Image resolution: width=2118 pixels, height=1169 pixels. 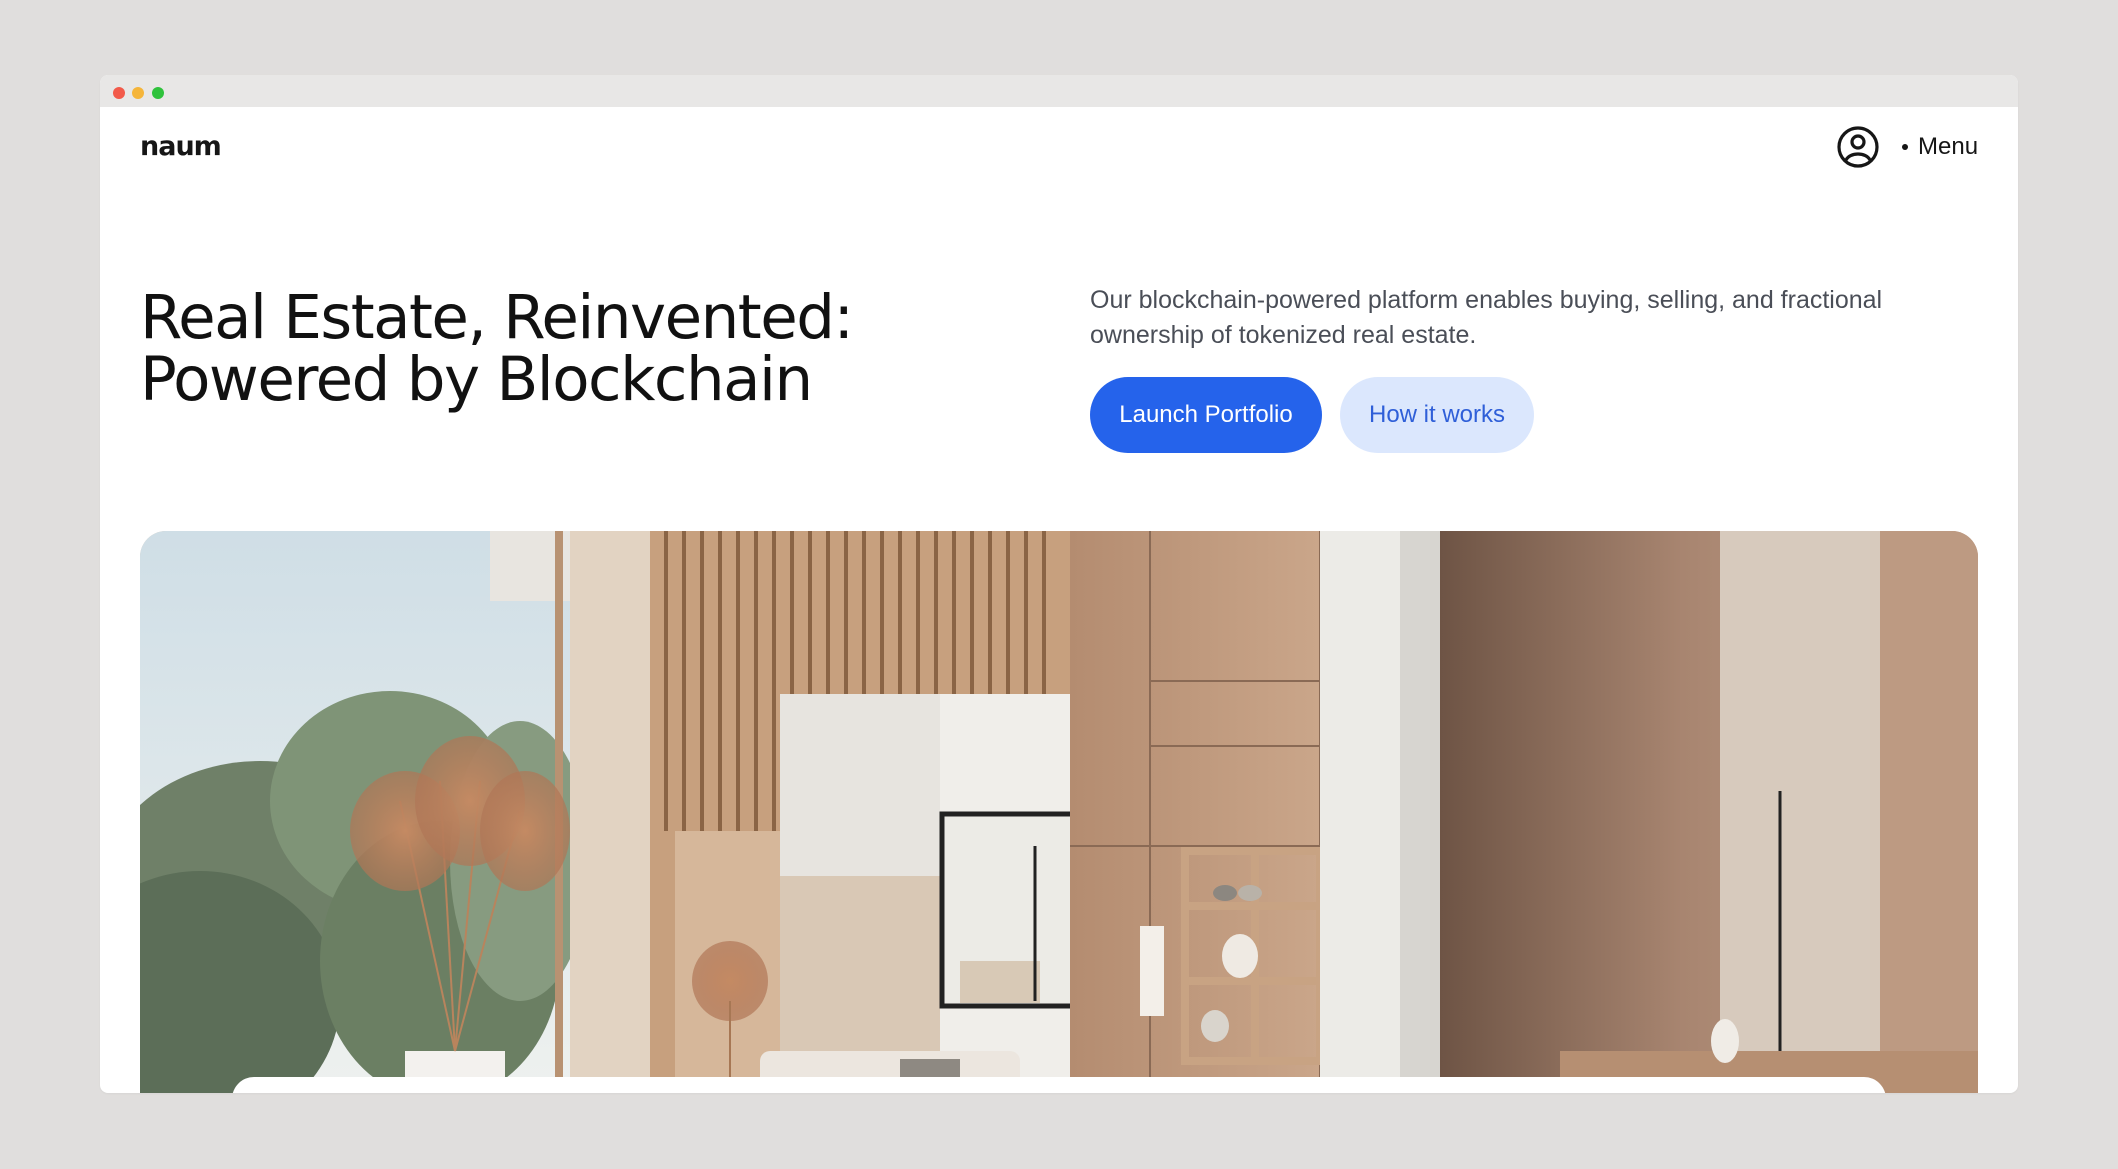 What do you see at coordinates (158, 93) in the screenshot?
I see `maximize-window-button` at bounding box center [158, 93].